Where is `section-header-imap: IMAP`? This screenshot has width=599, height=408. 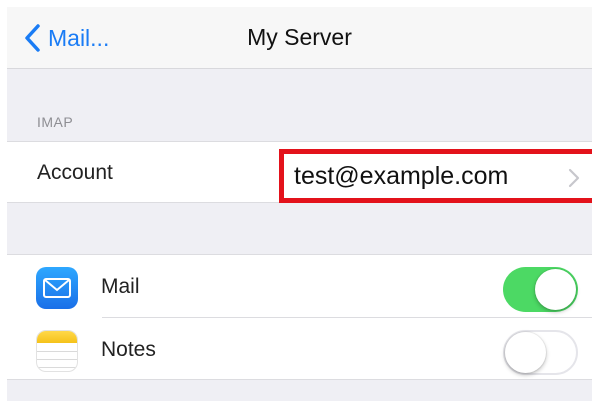 section-header-imap: IMAP is located at coordinates (55, 122).